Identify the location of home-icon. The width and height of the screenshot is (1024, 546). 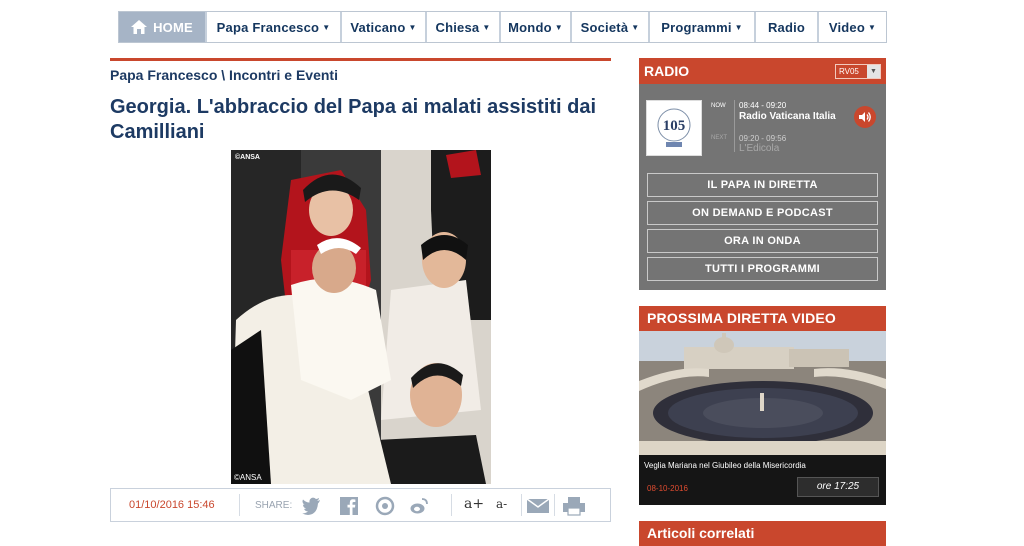
(139, 27).